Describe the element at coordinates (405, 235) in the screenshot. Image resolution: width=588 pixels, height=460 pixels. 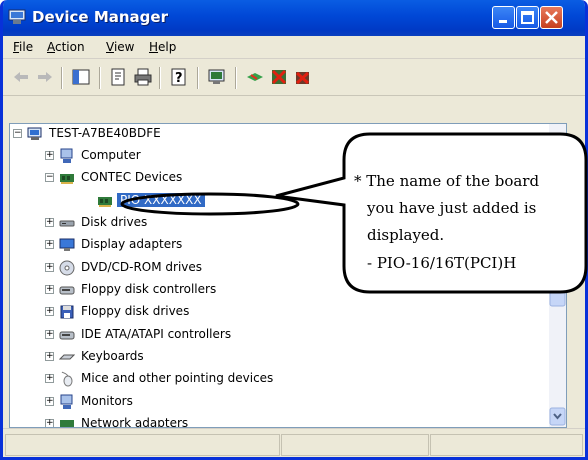
I see `callout-line-3: displayed.` at that location.